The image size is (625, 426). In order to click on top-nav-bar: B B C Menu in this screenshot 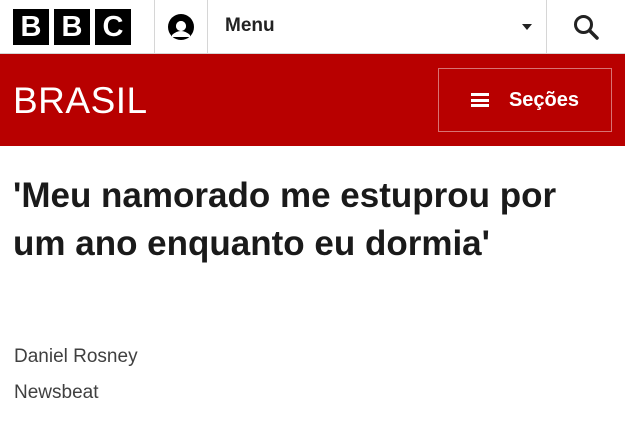, I will do `click(312, 27)`.